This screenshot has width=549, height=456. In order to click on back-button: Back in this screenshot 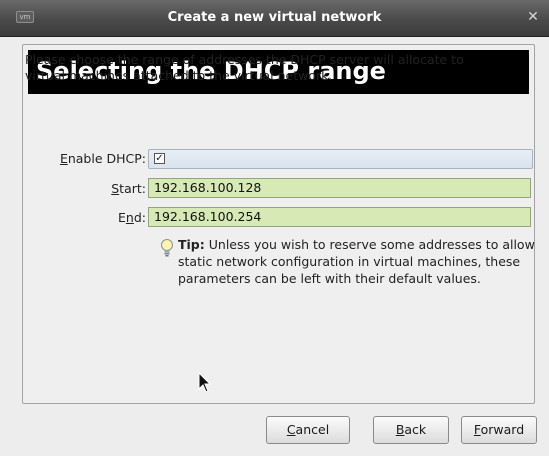, I will do `click(411, 430)`.